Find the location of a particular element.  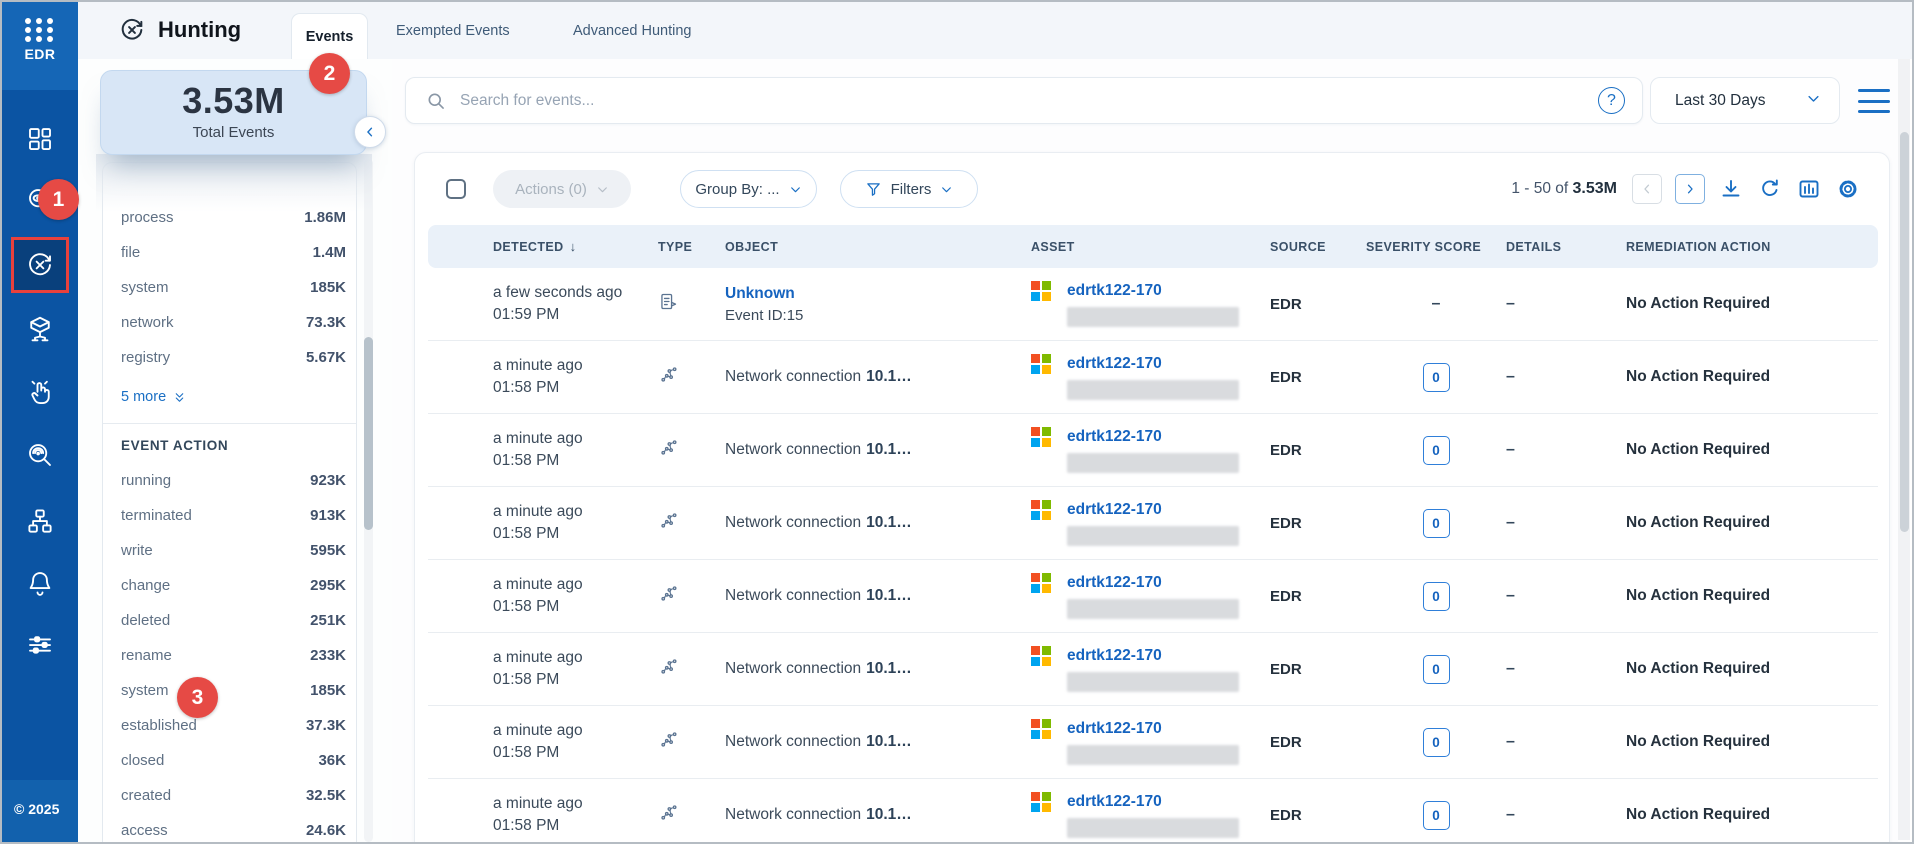

filter-list-item: file 1.4M is located at coordinates (229, 252).